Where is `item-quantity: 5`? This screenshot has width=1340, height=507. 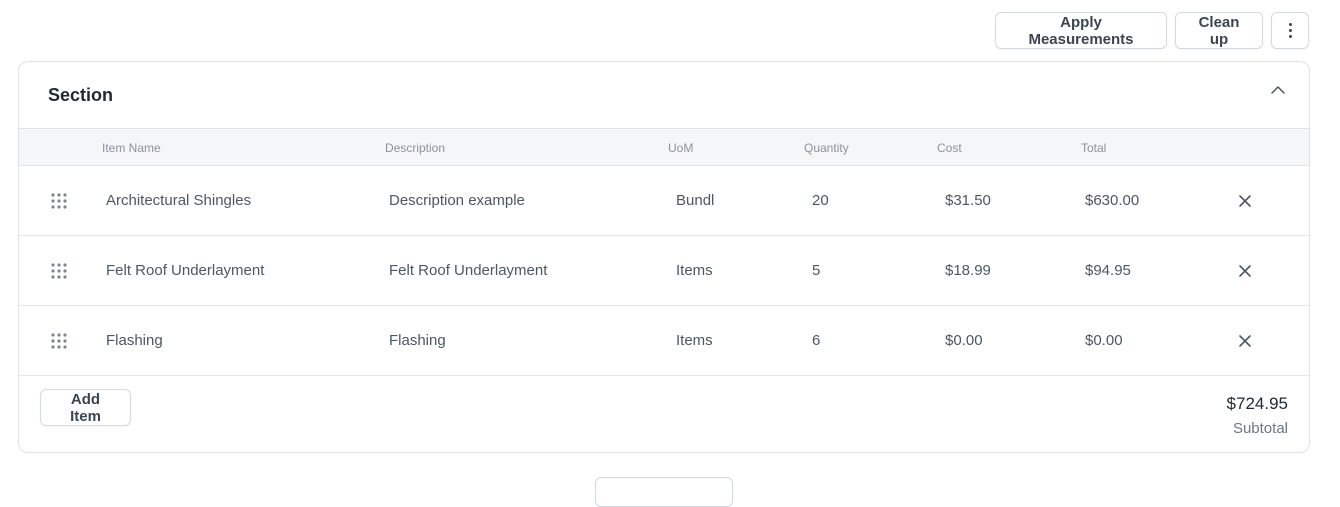
item-quantity: 5 is located at coordinates (816, 270).